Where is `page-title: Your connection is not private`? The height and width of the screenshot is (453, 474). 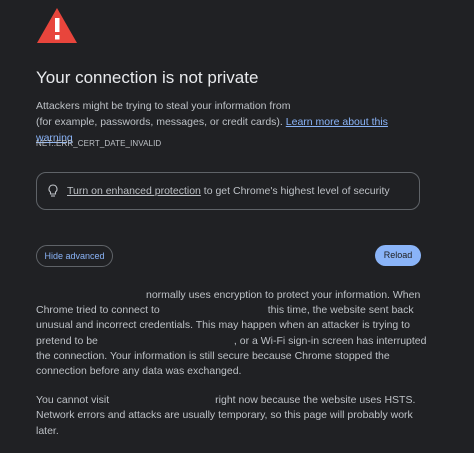
page-title: Your connection is not private is located at coordinates (147, 77).